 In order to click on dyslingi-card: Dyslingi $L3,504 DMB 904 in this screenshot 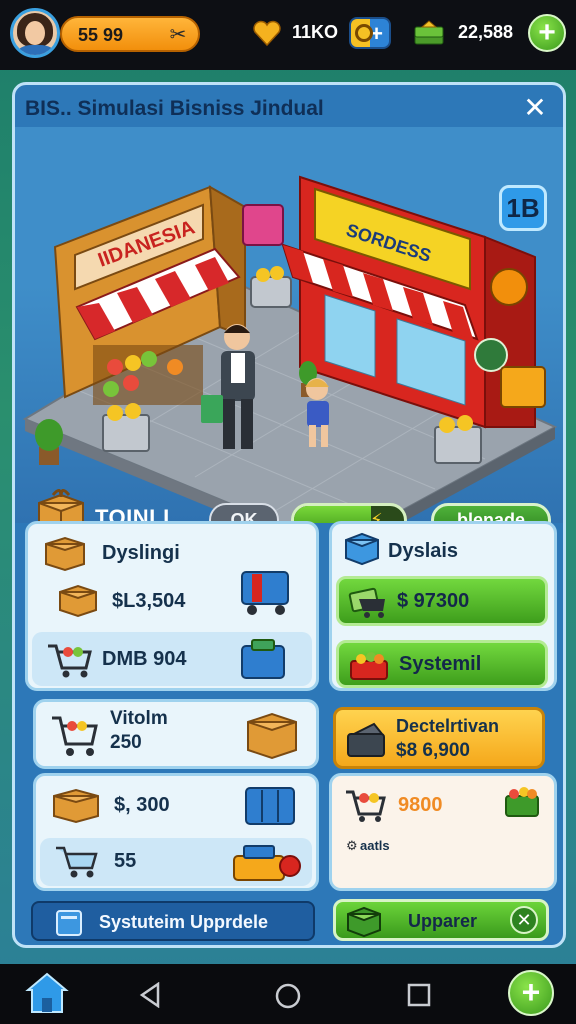, I will do `click(172, 606)`.